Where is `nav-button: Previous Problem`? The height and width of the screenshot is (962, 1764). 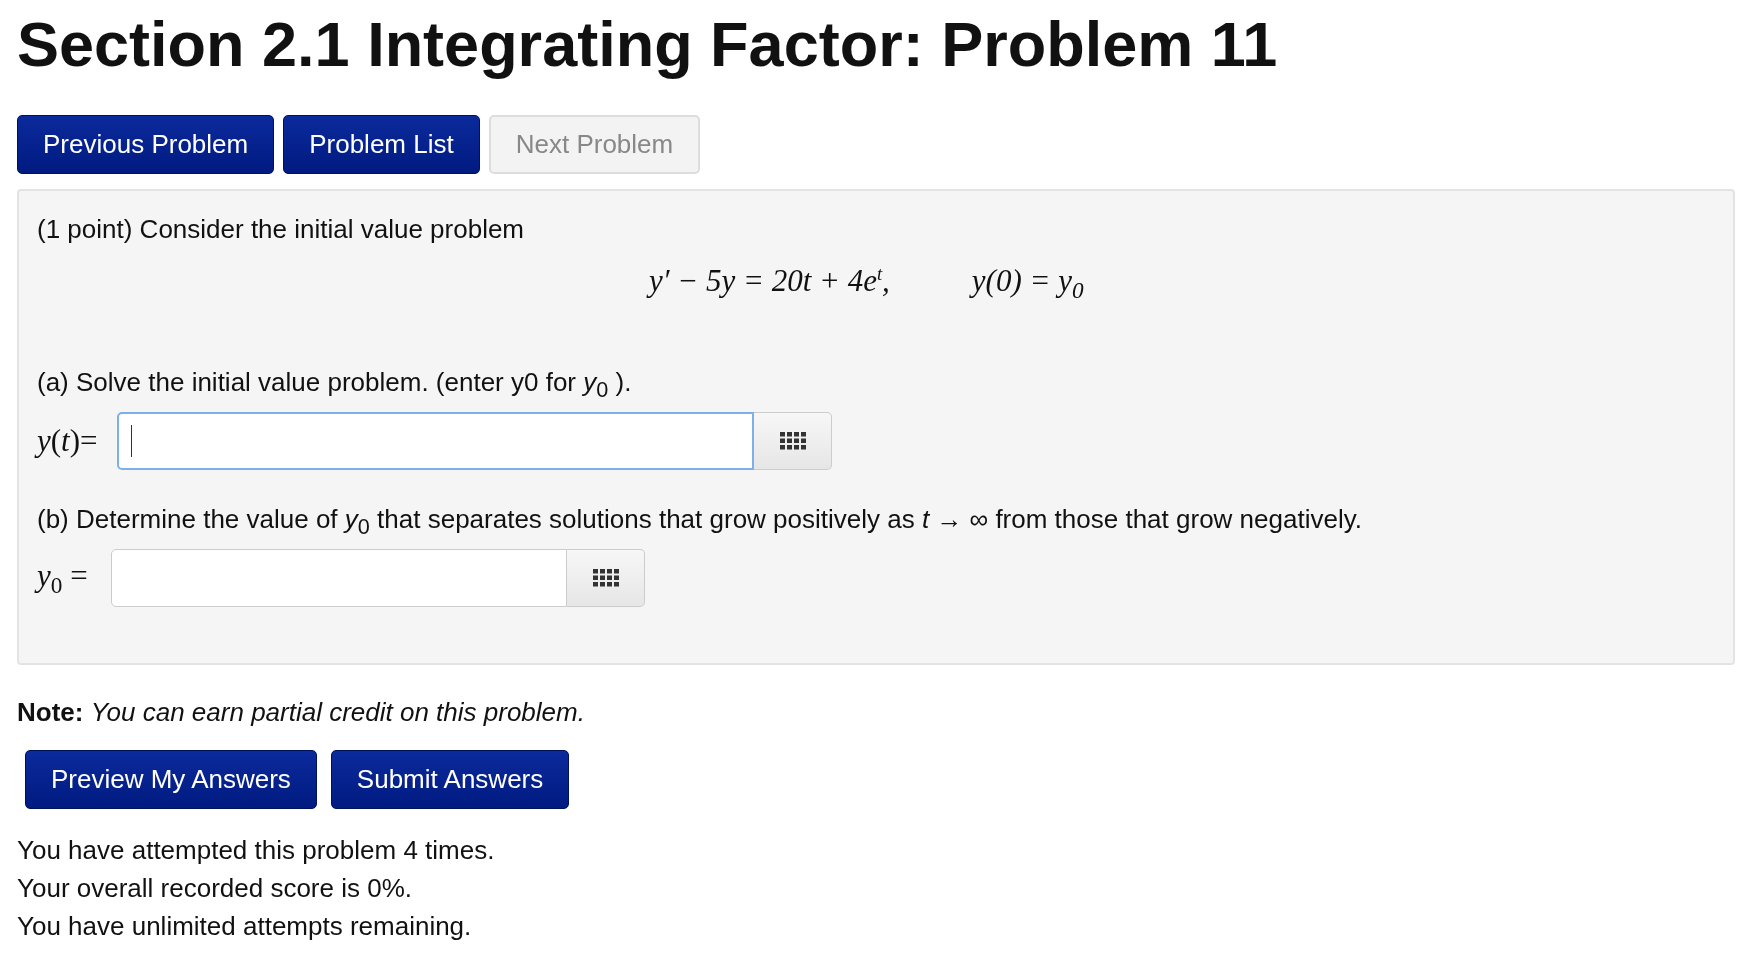
nav-button: Previous Problem is located at coordinates (146, 144).